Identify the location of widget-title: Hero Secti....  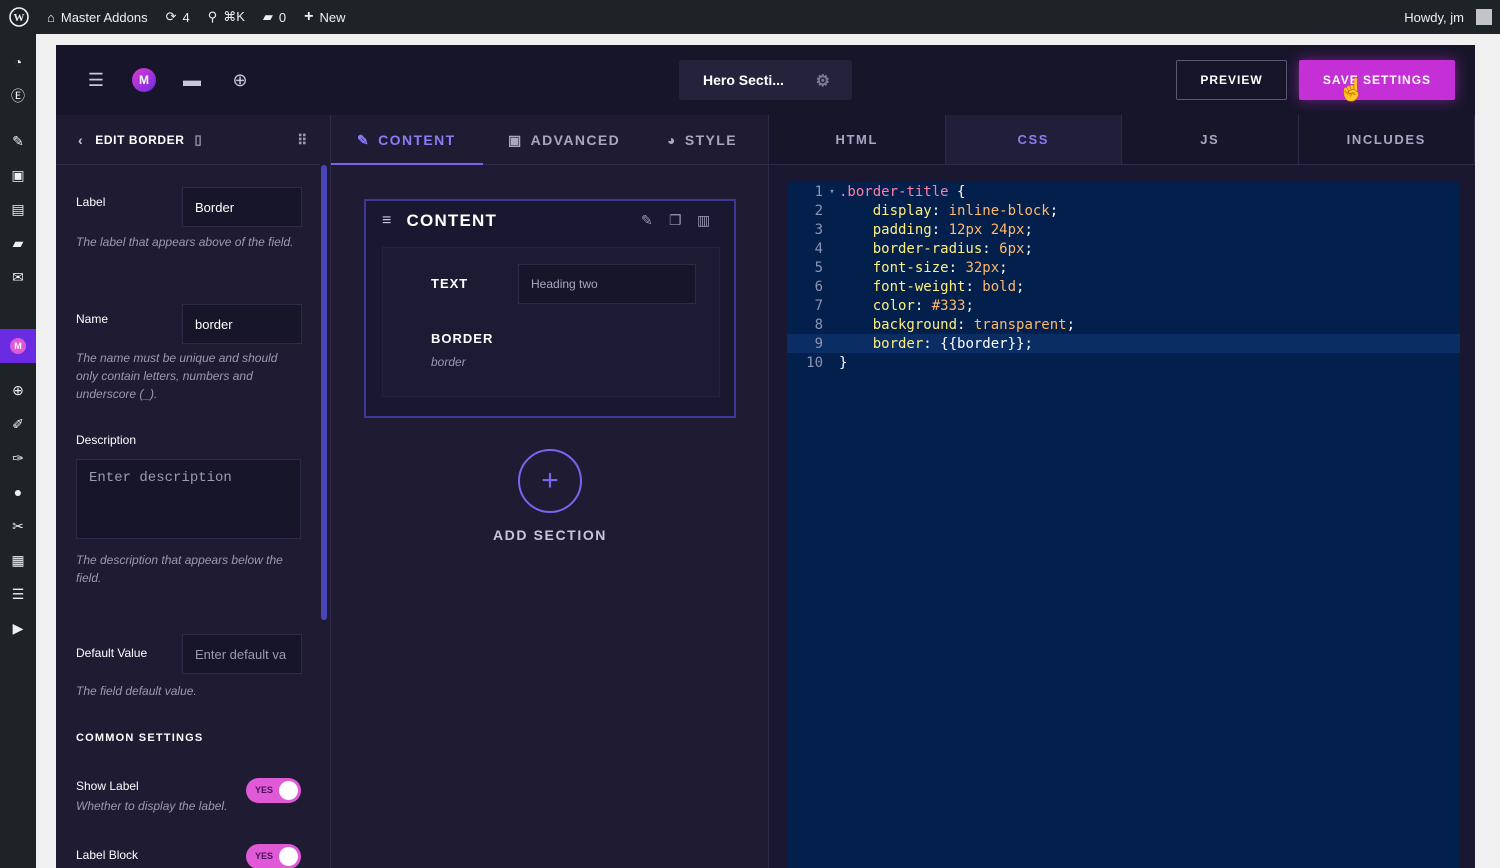
(743, 80).